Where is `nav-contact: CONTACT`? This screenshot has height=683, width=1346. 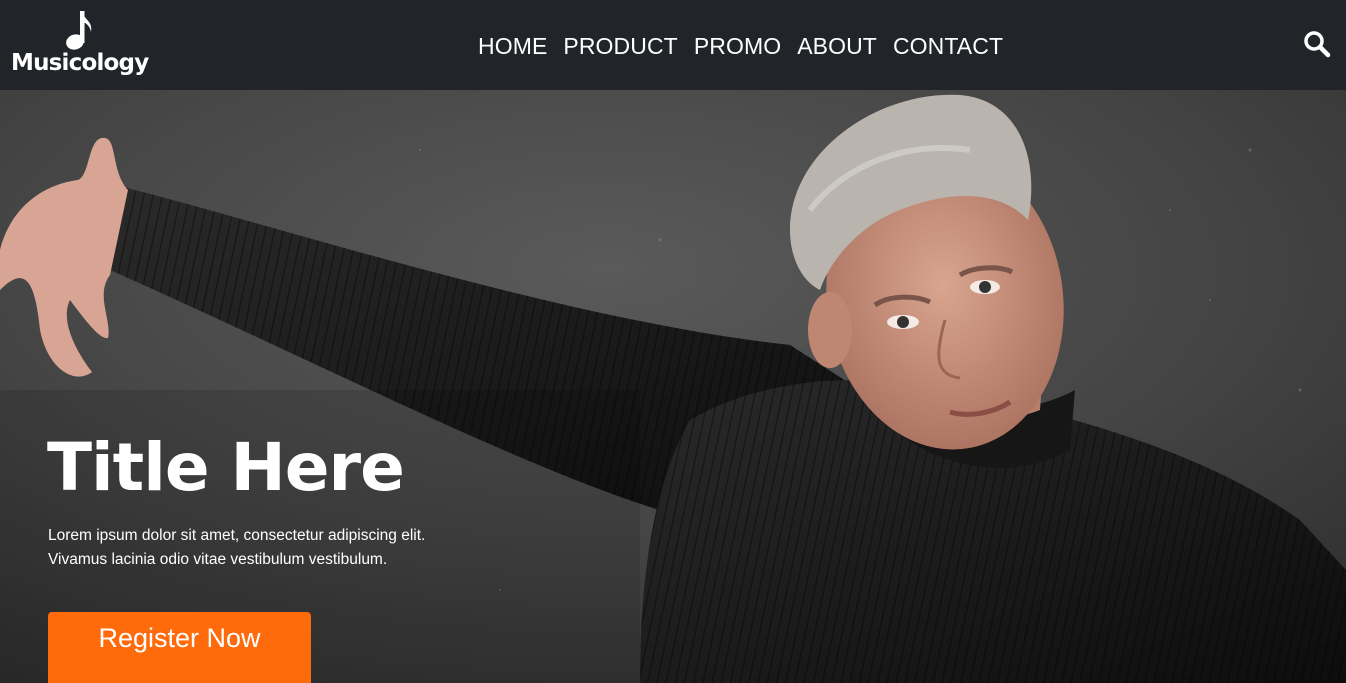
nav-contact: CONTACT is located at coordinates (948, 46).